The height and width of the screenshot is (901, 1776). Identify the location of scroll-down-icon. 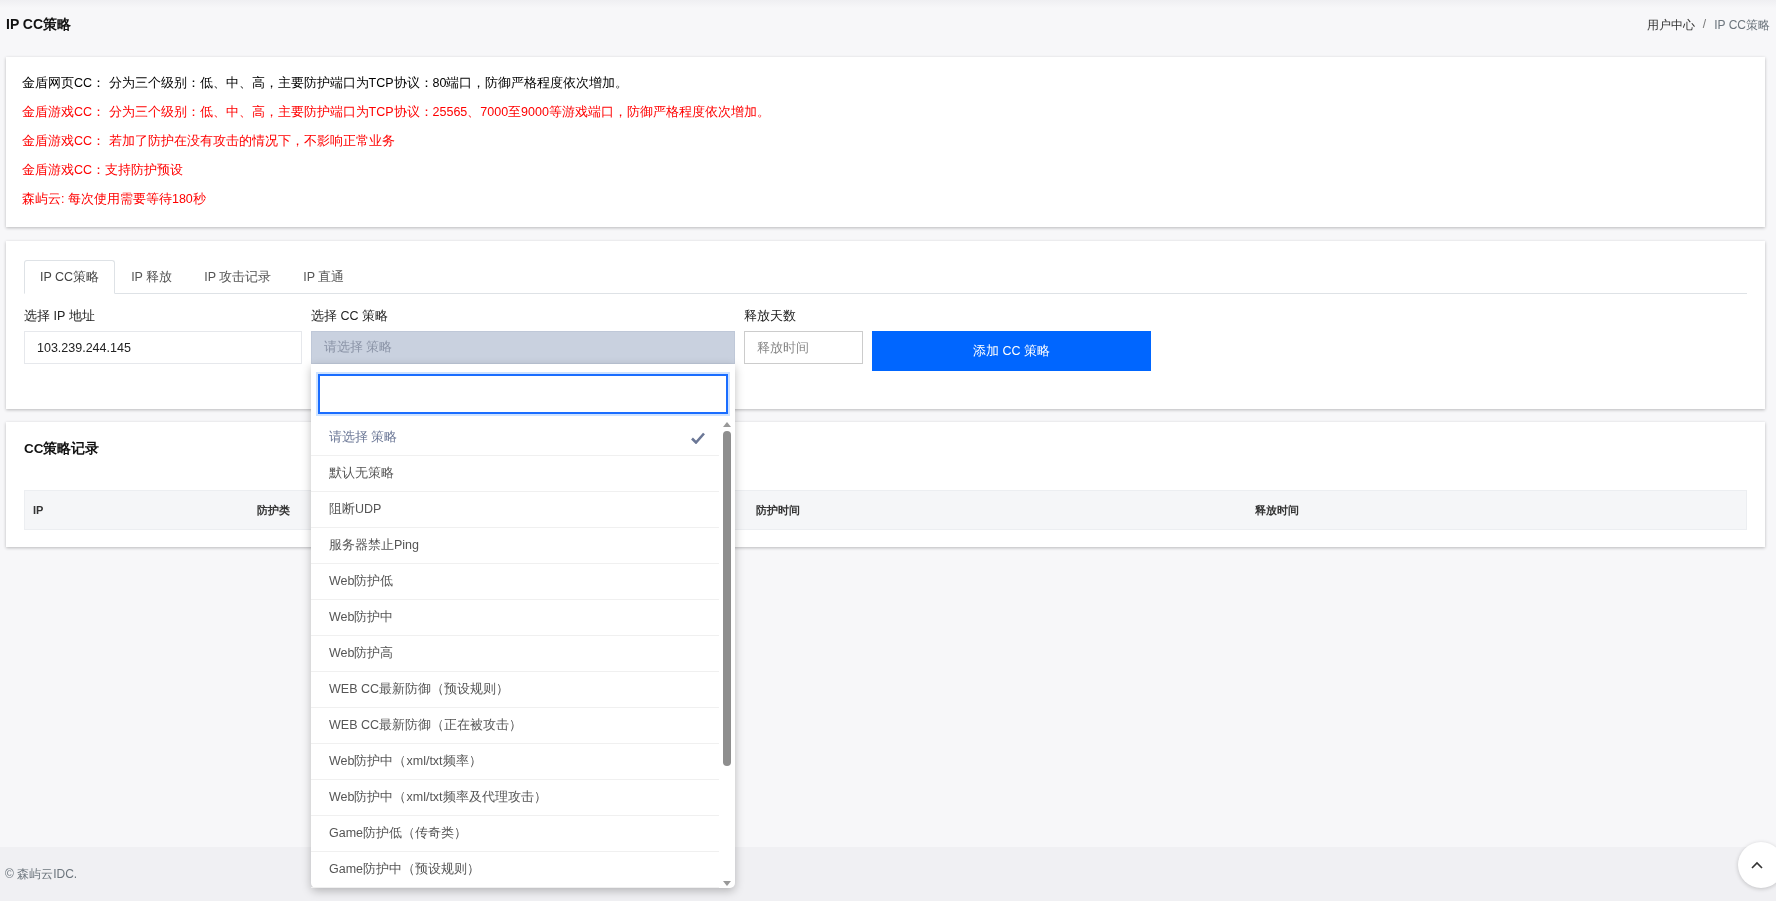
(727, 883).